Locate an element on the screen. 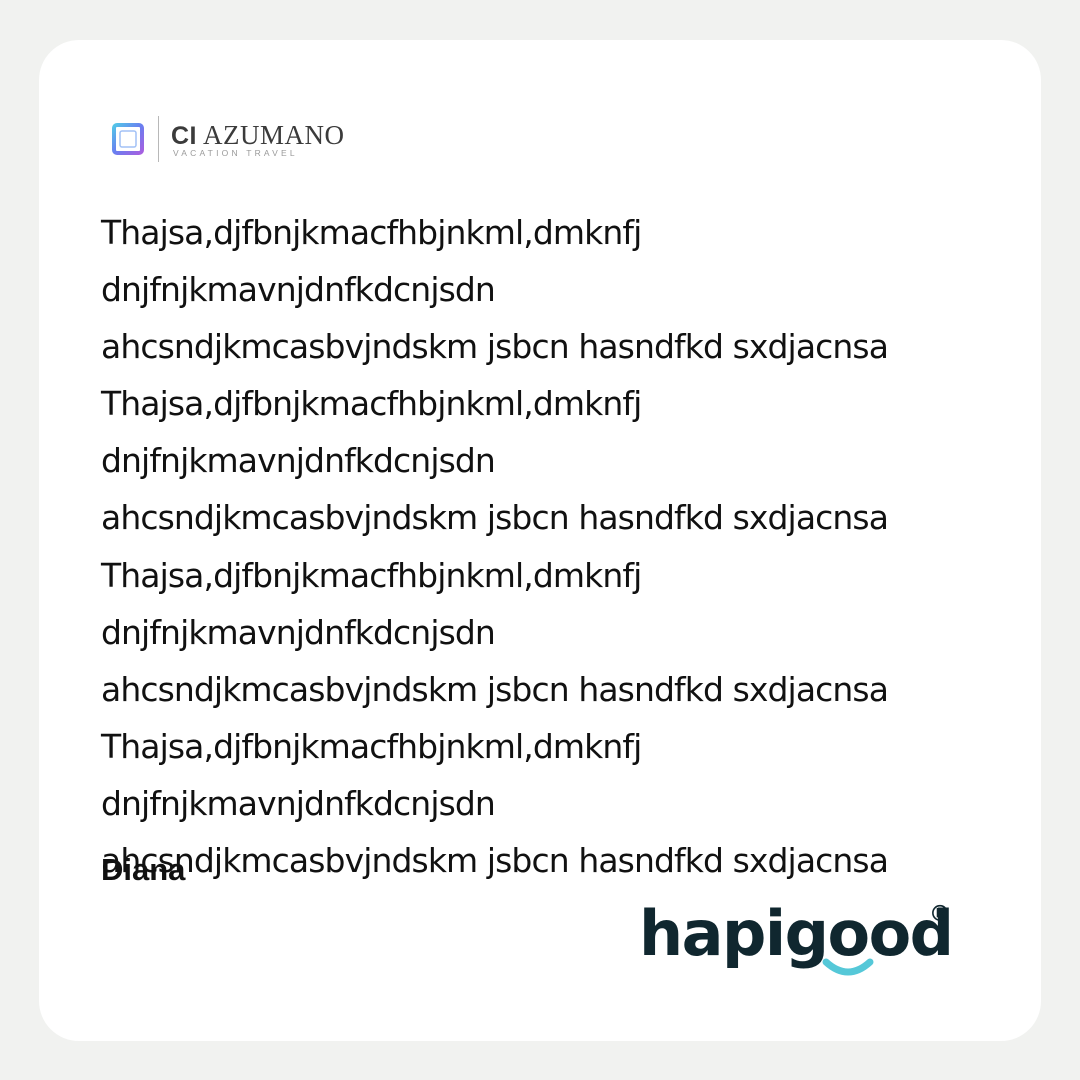  company-initials: CI is located at coordinates (184, 136).